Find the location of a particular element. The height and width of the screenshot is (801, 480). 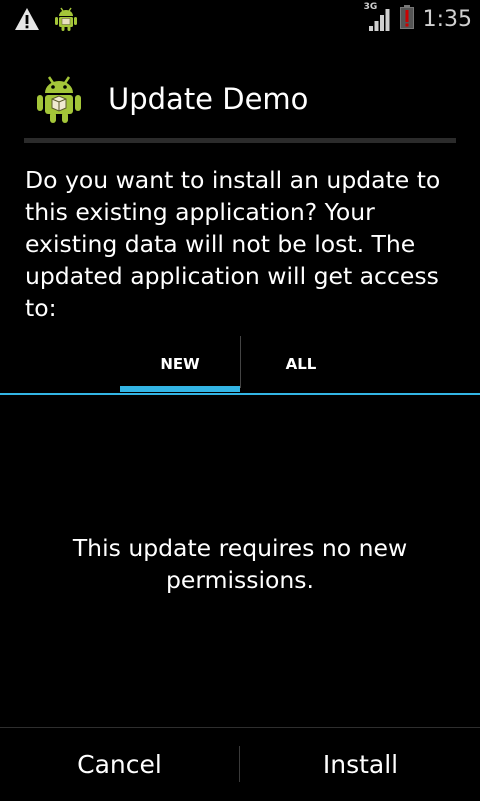

dialog-title: Update Demo is located at coordinates (208, 99).